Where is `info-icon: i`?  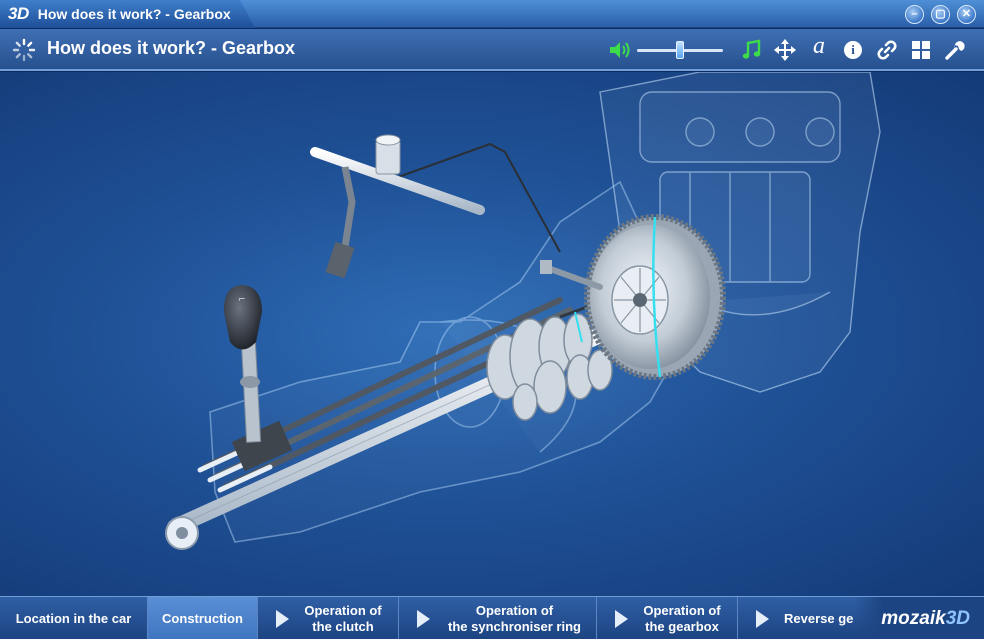
info-icon: i is located at coordinates (853, 50).